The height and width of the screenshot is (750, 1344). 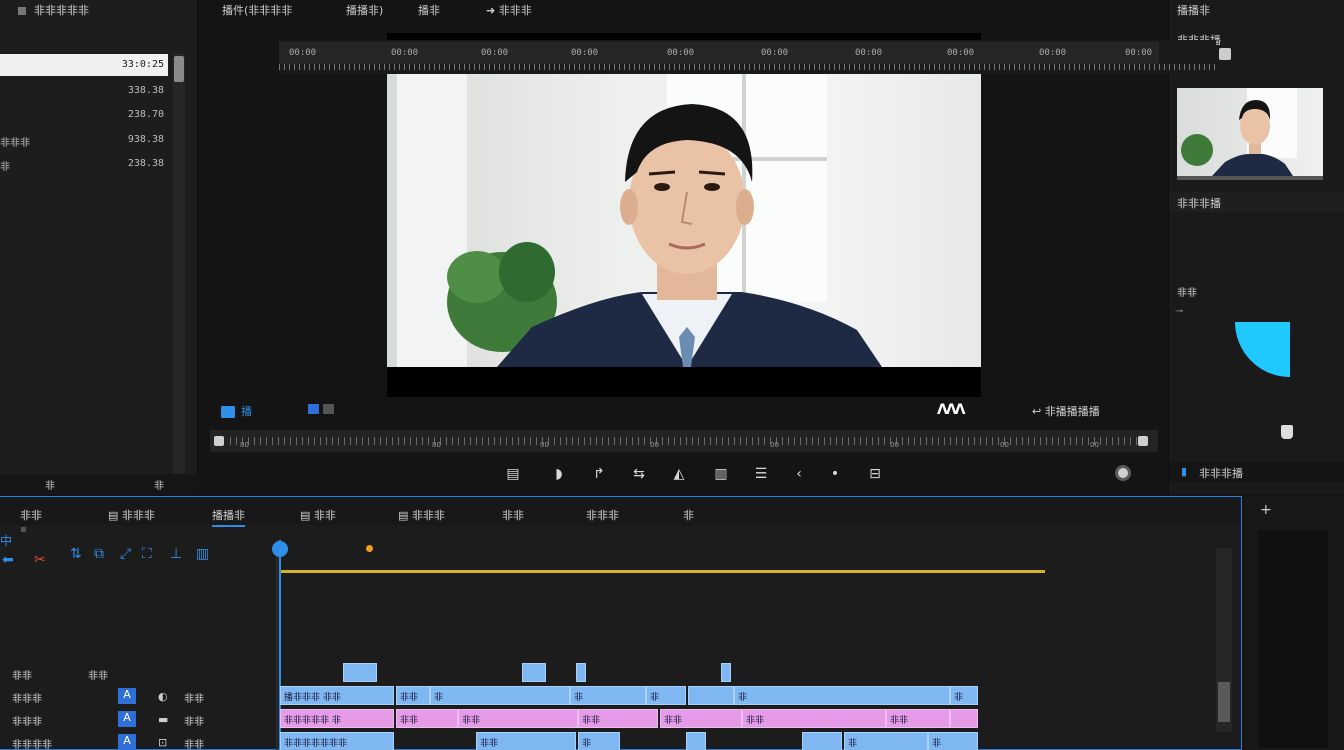 I want to click on tab-timeline-1: ▤ 非非非, so click(x=131, y=515).